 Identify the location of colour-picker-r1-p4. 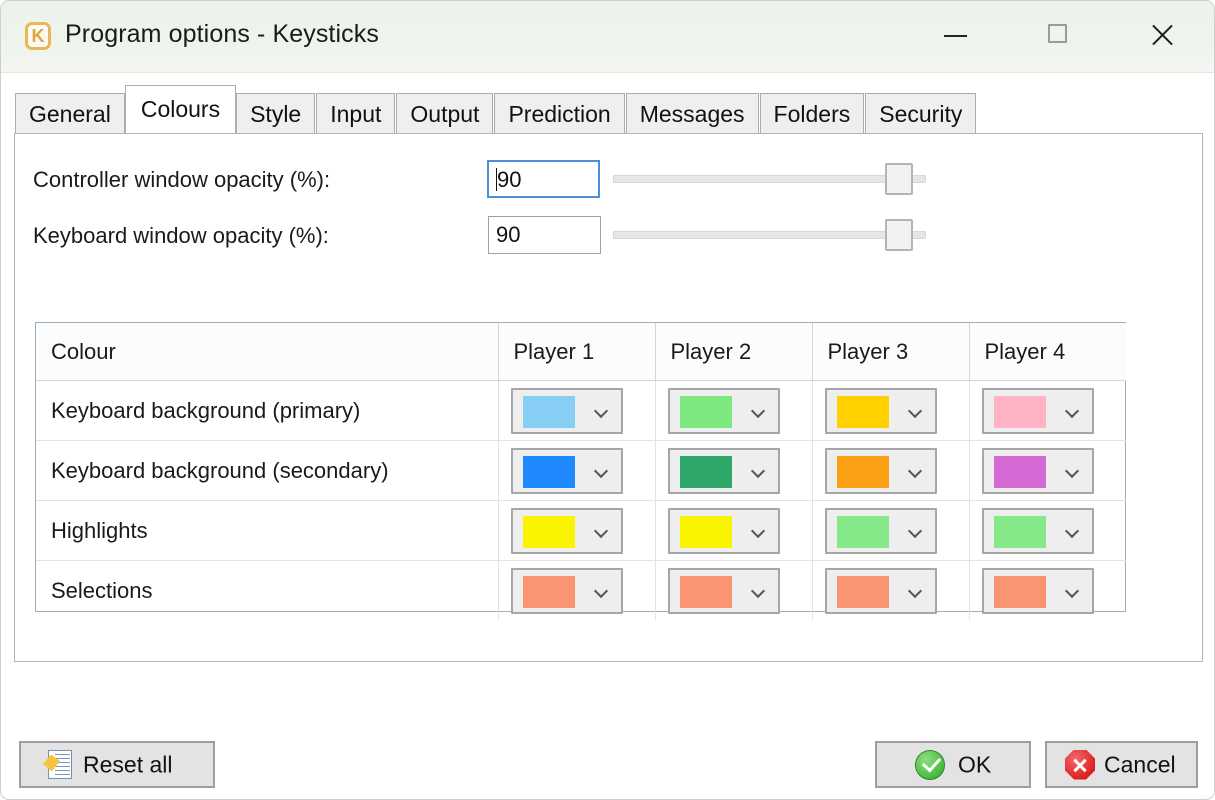
(1037, 470).